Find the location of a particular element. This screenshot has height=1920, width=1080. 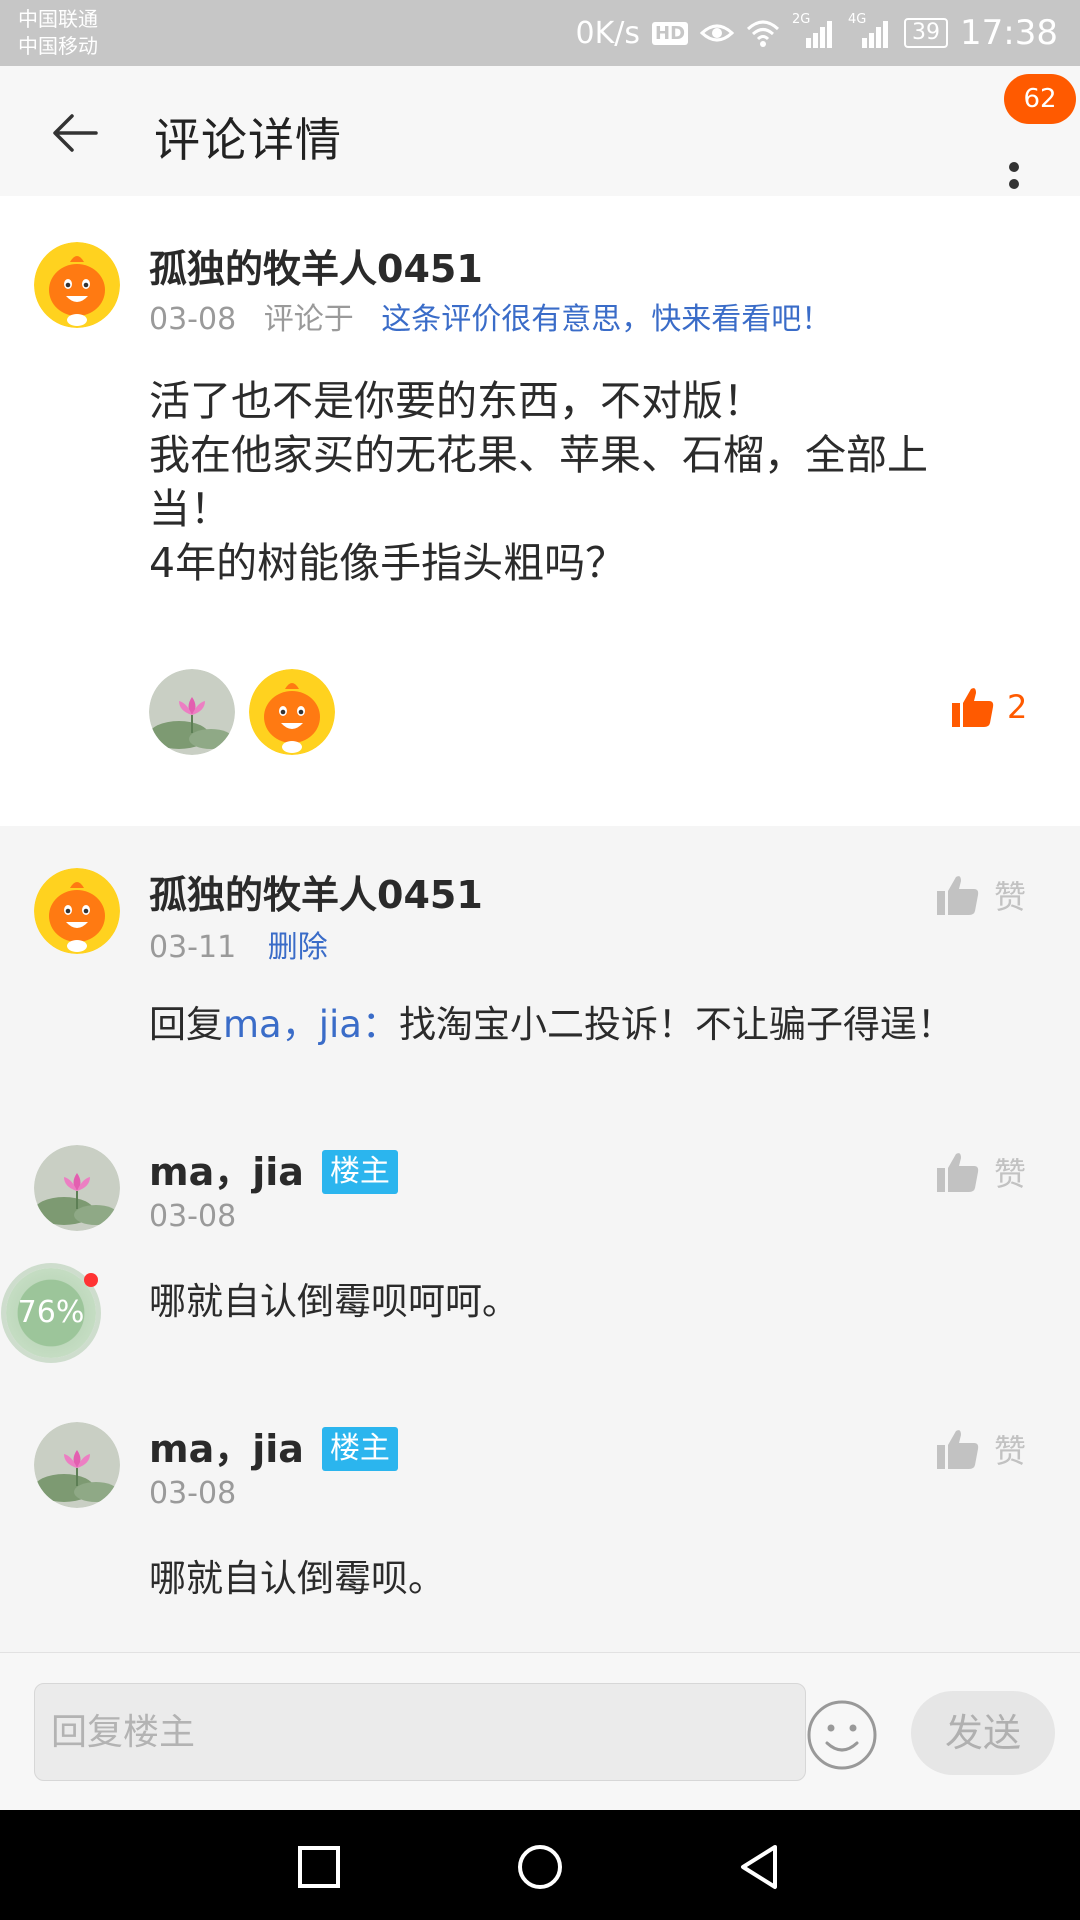

battery-icon: 39 is located at coordinates (926, 33).